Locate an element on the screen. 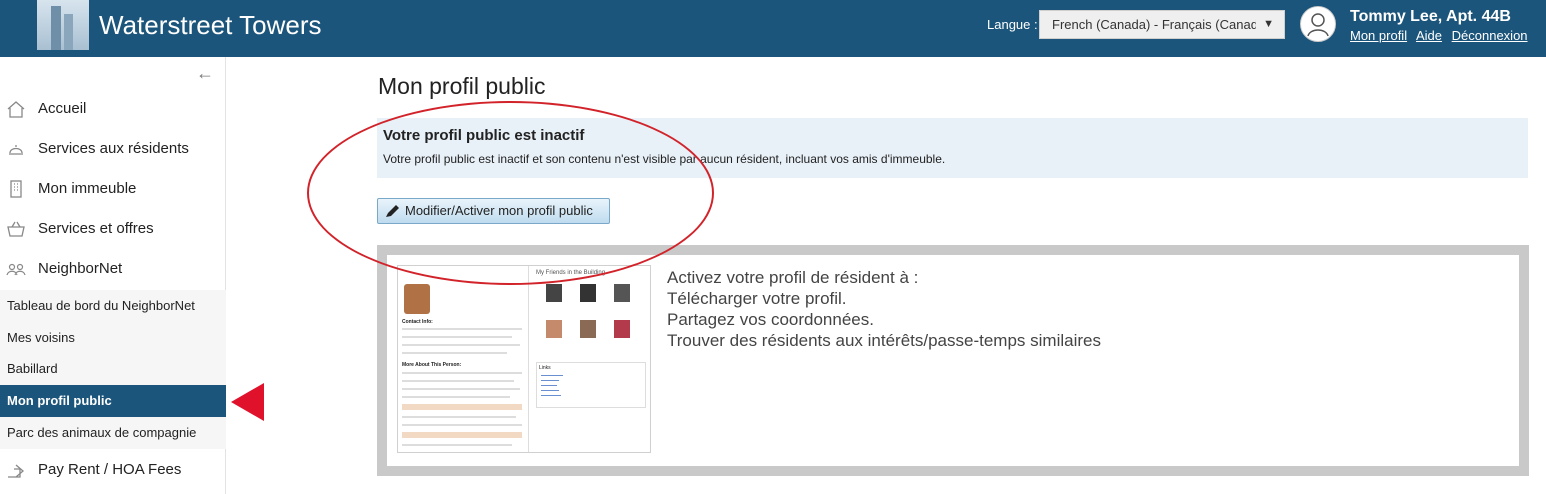 The image size is (1546, 494). language-select-value: French (Canada) - Français (Canada) is located at coordinates (1154, 24).